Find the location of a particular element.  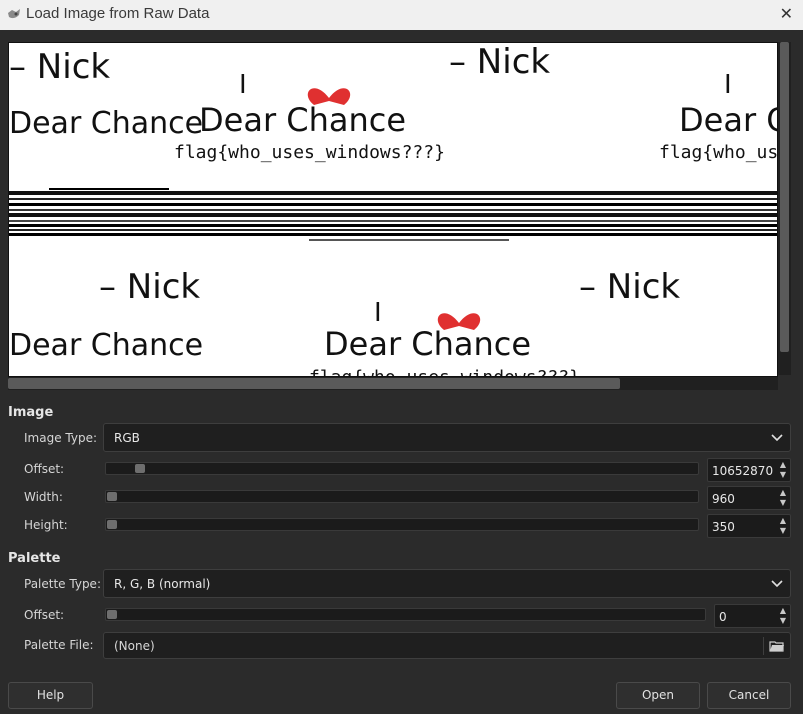

cancel-button: Cancel is located at coordinates (749, 695).